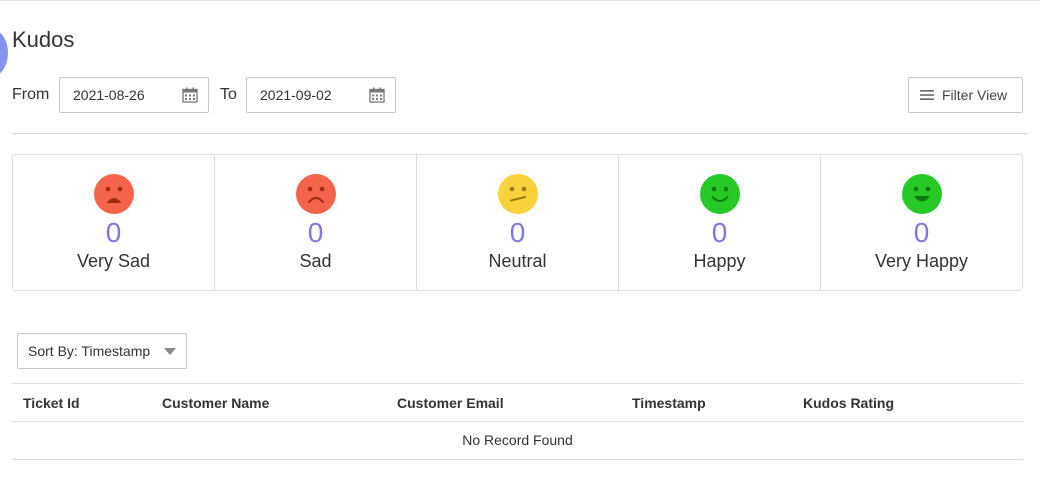 Image resolution: width=1040 pixels, height=488 pixels. I want to click on rating-label: Very Happy, so click(921, 261).